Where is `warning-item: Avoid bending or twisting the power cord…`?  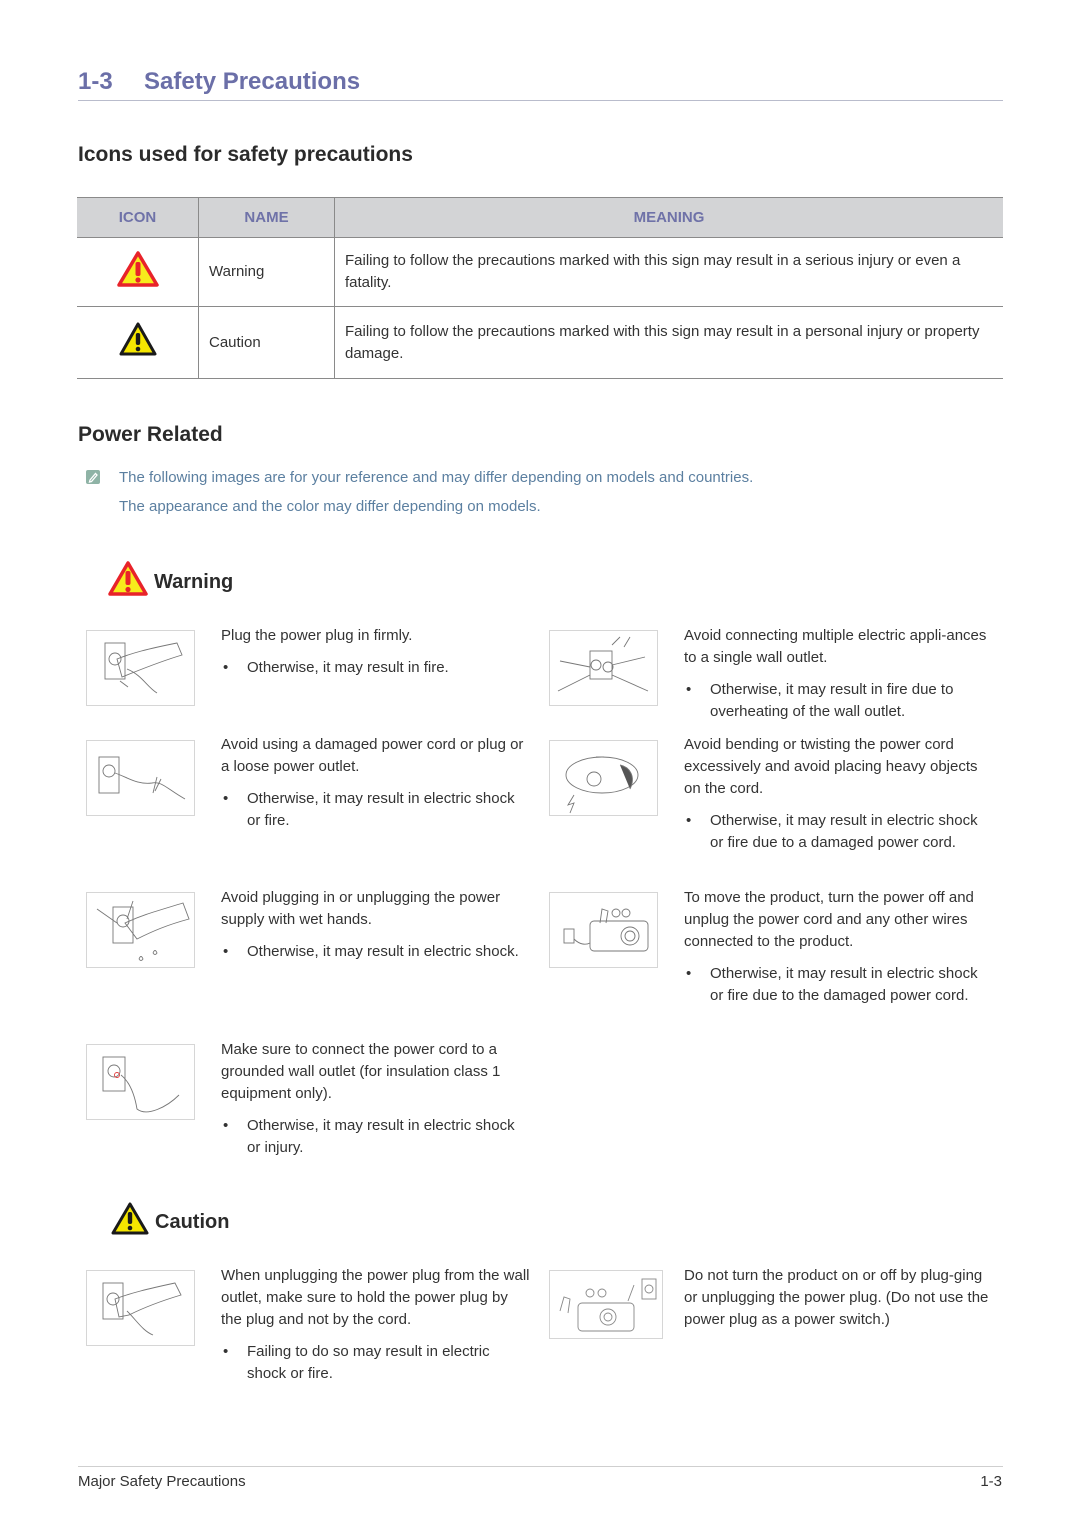 warning-item: Avoid bending or twisting the power cord… is located at coordinates (839, 794).